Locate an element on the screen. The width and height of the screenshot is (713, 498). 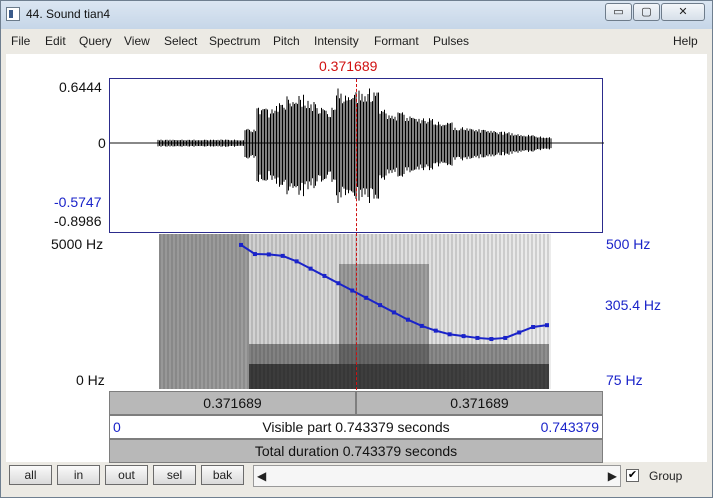
wave-y-zero: 0 is located at coordinates (102, 143).